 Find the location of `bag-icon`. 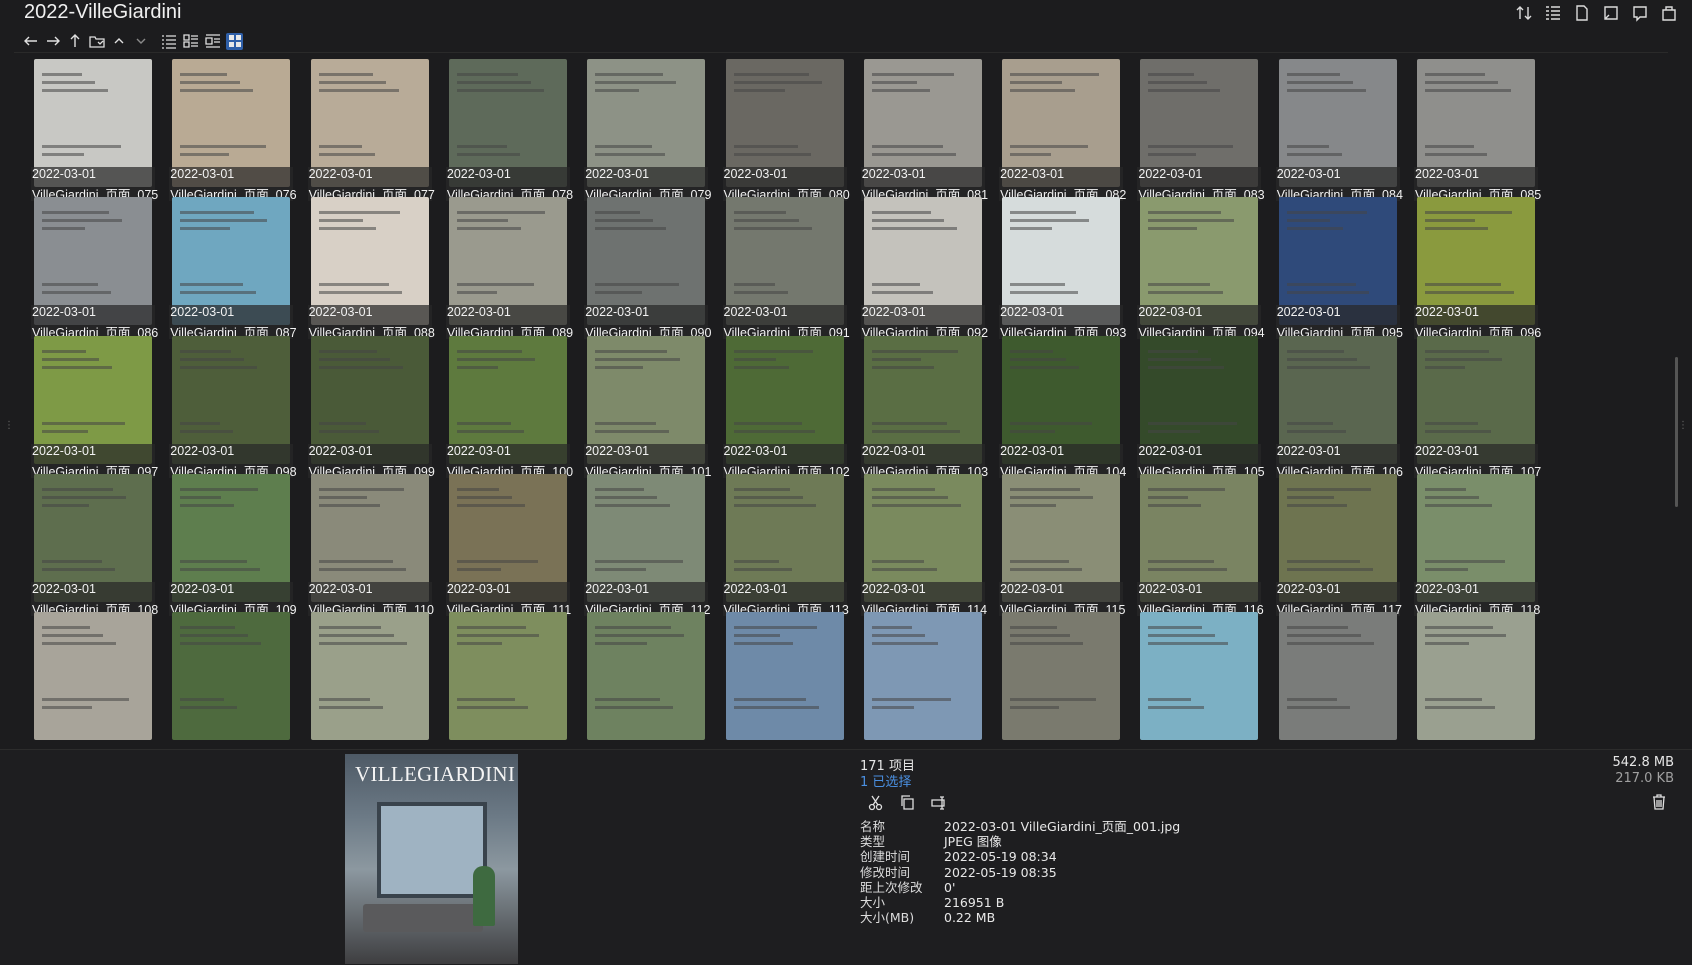

bag-icon is located at coordinates (1669, 13).